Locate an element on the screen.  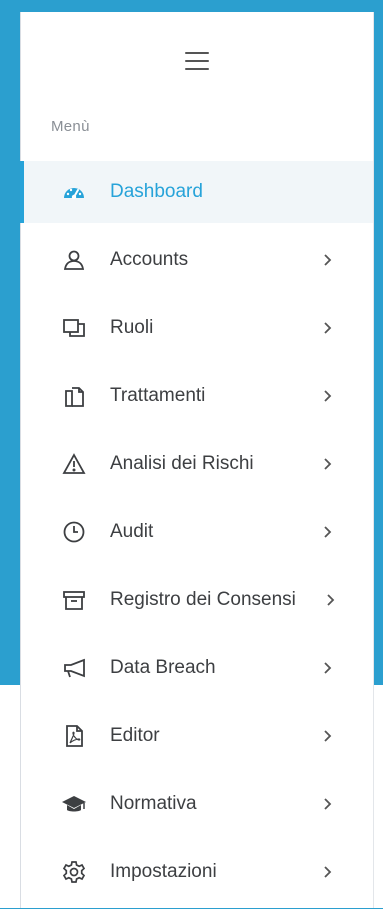
sidebar-item-label: Normativa is located at coordinates (153, 803).